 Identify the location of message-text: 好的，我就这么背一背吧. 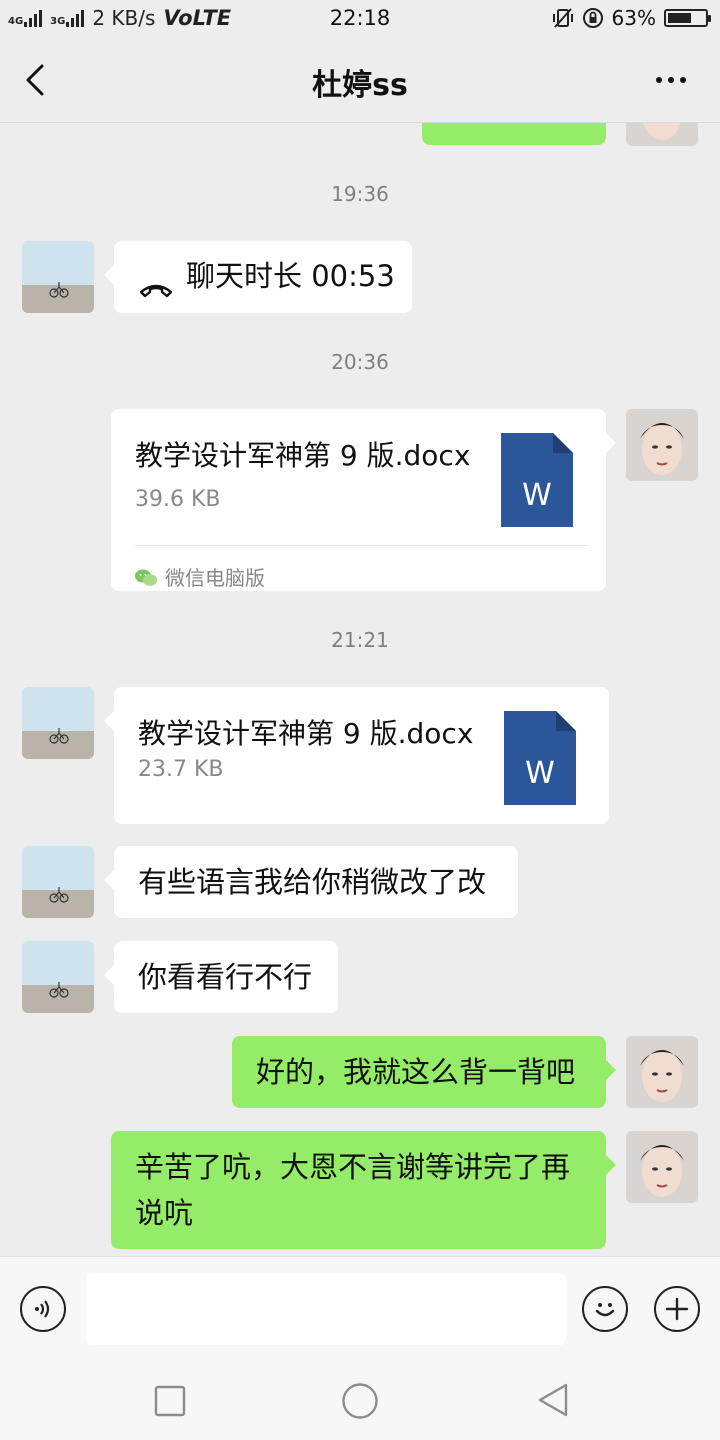
(416, 1072).